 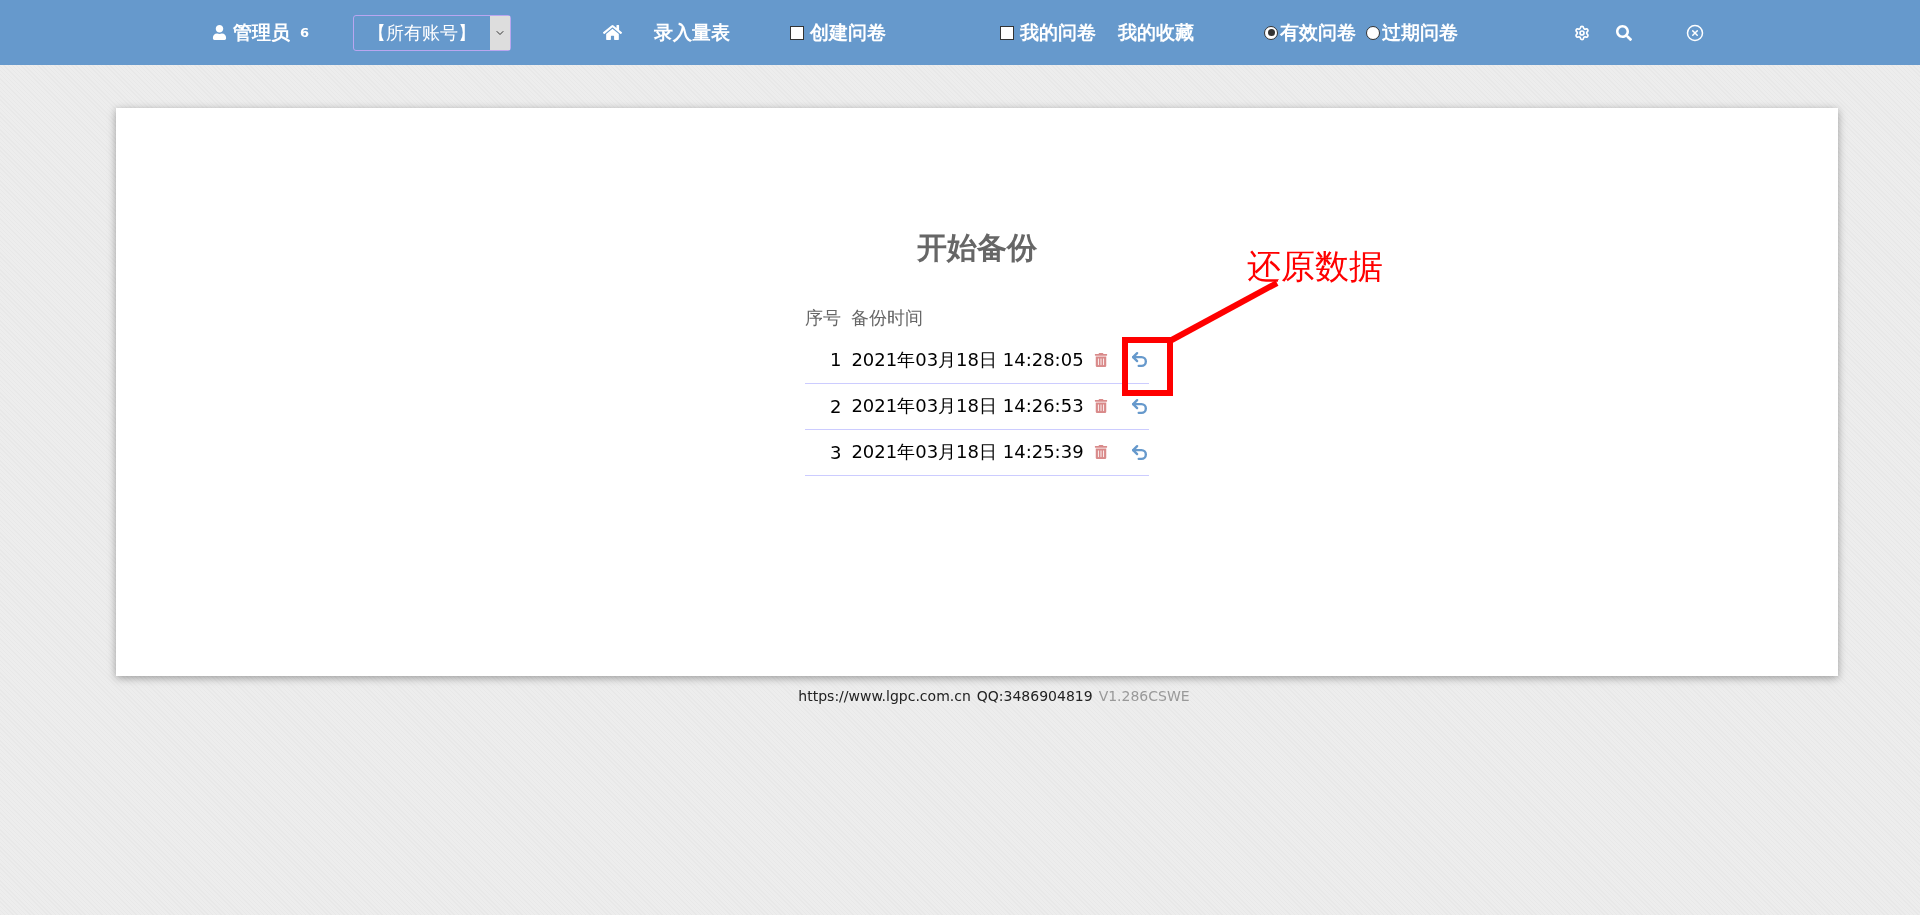 I want to click on radio-label: 过期问卷, so click(x=1420, y=32).